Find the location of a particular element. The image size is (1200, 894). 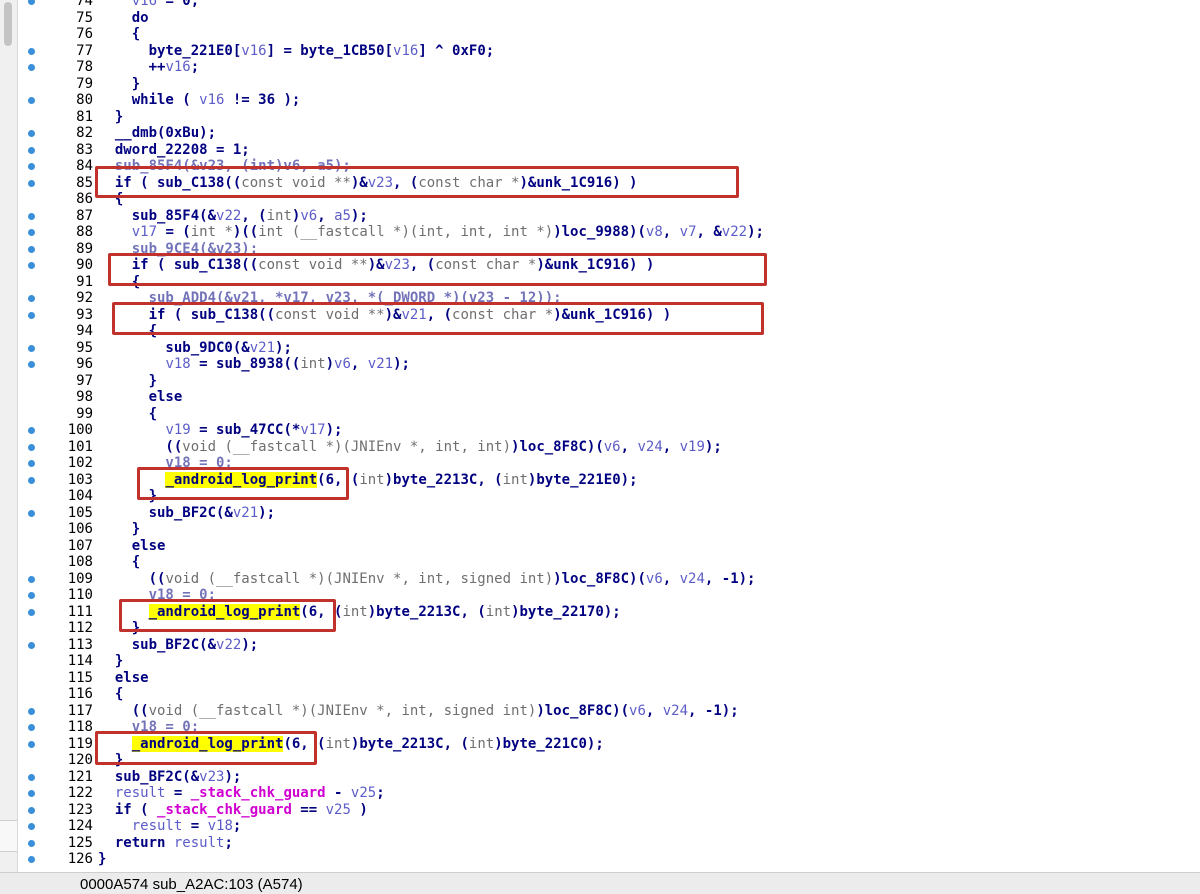

code-line: 98 else is located at coordinates (609, 397).